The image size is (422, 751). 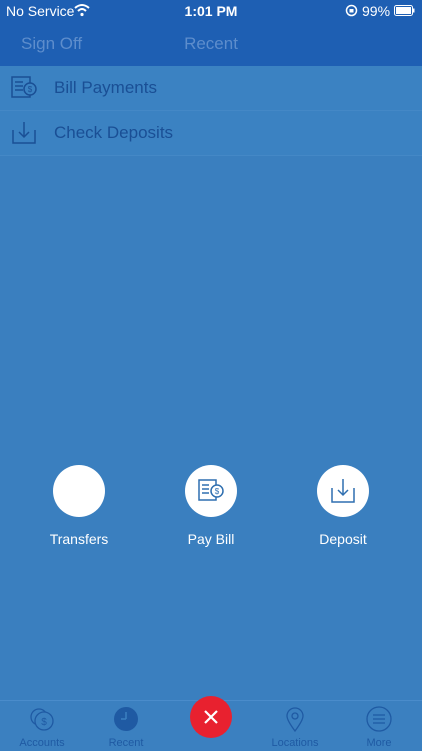 I want to click on transfers-action: Transfers, so click(x=79, y=506).